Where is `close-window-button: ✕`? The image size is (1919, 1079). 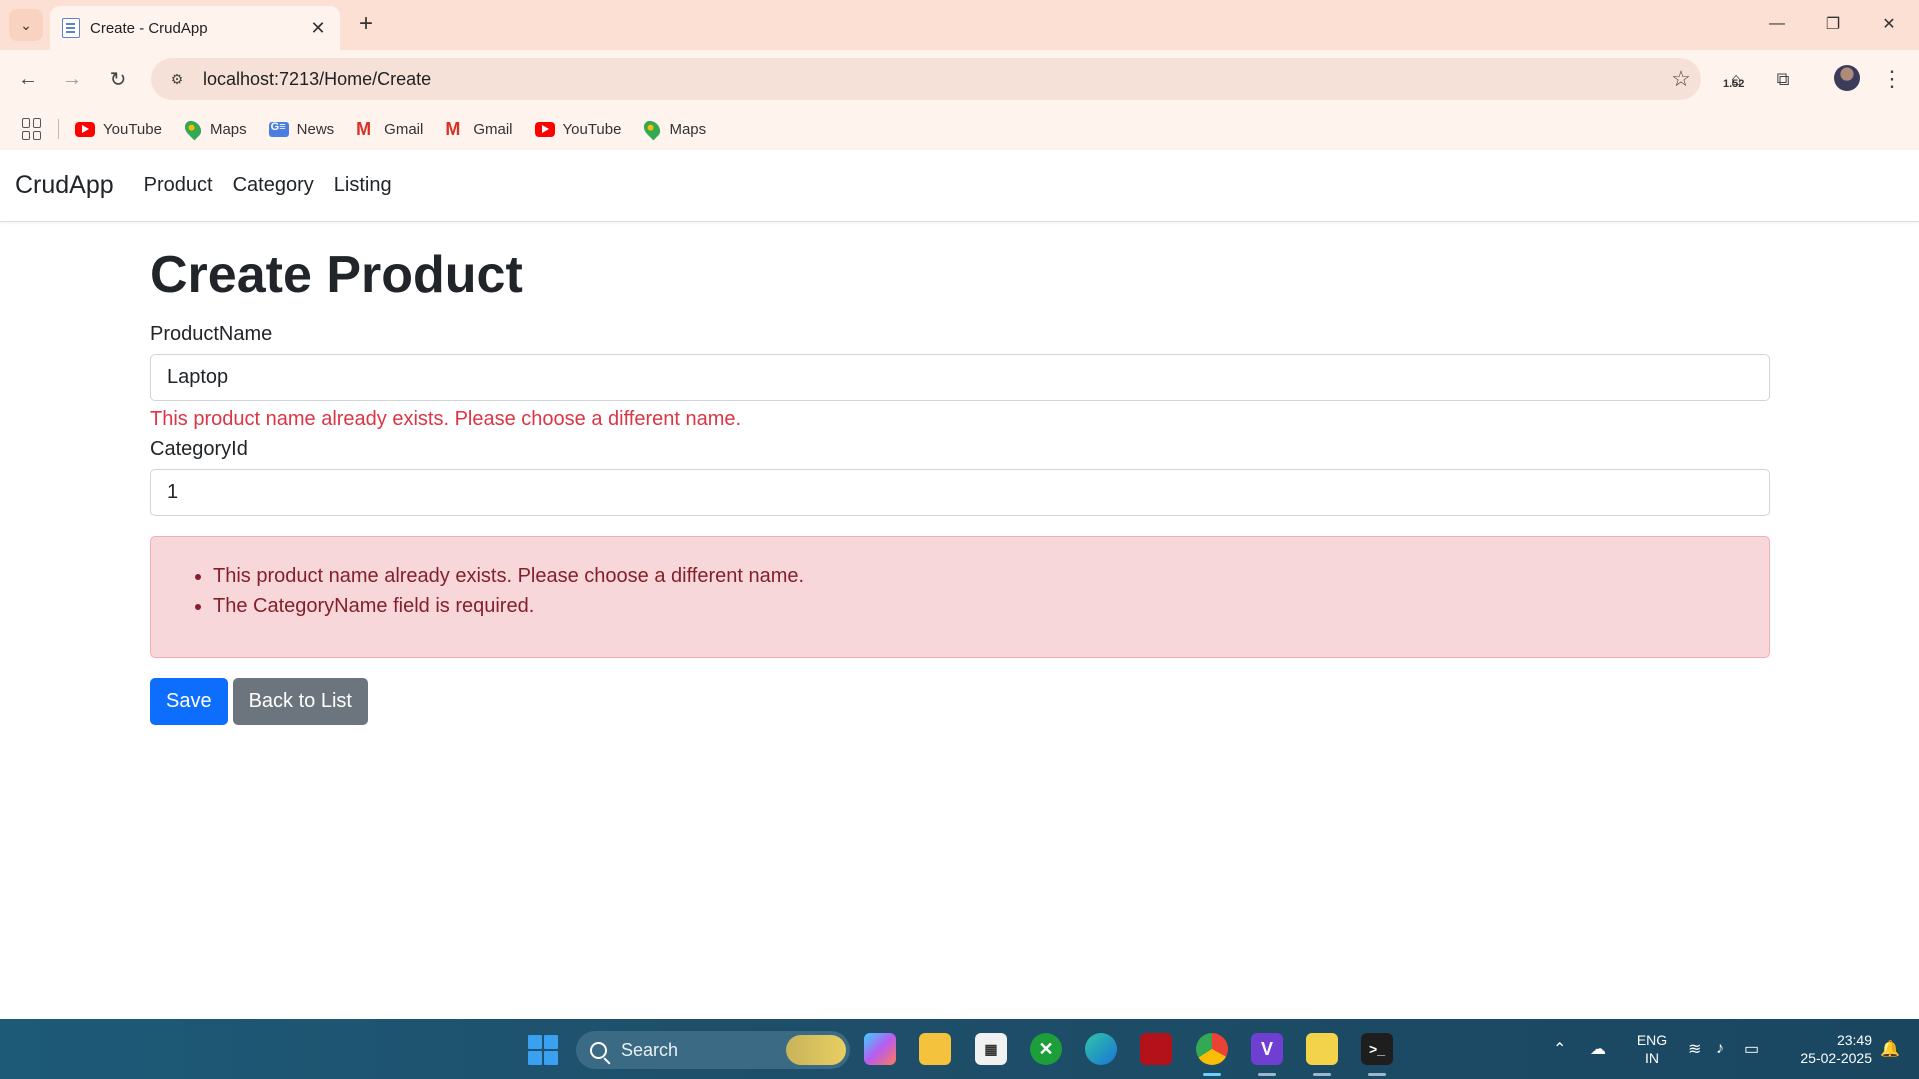
close-window-button: ✕ is located at coordinates (1889, 24).